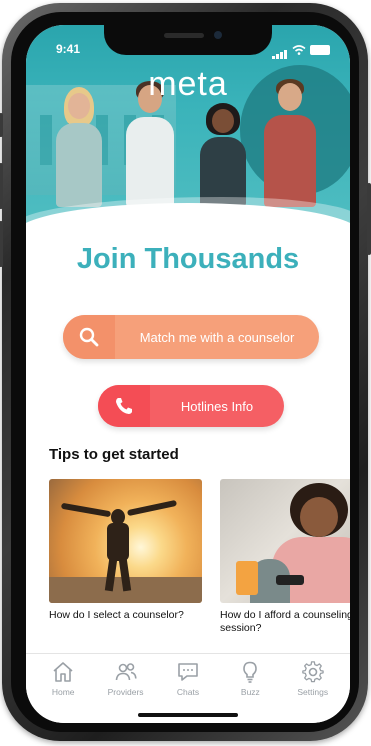 This screenshot has width=371, height=746. Describe the element at coordinates (188, 672) in the screenshot. I see `chat-icon` at that location.